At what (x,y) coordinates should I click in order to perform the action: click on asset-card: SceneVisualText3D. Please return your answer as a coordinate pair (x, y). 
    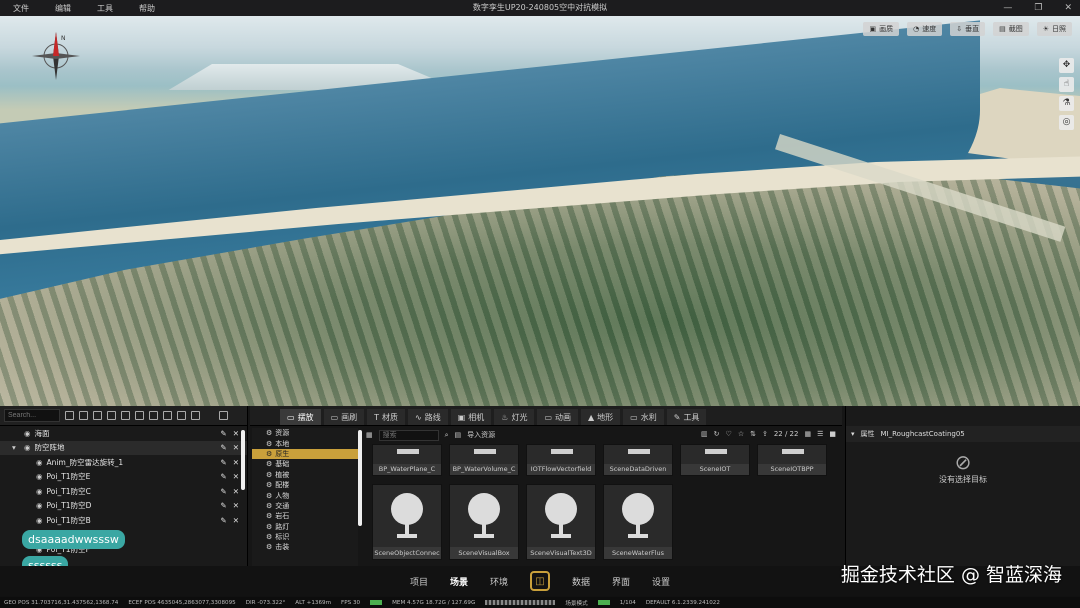
    Looking at the image, I should click on (561, 522).